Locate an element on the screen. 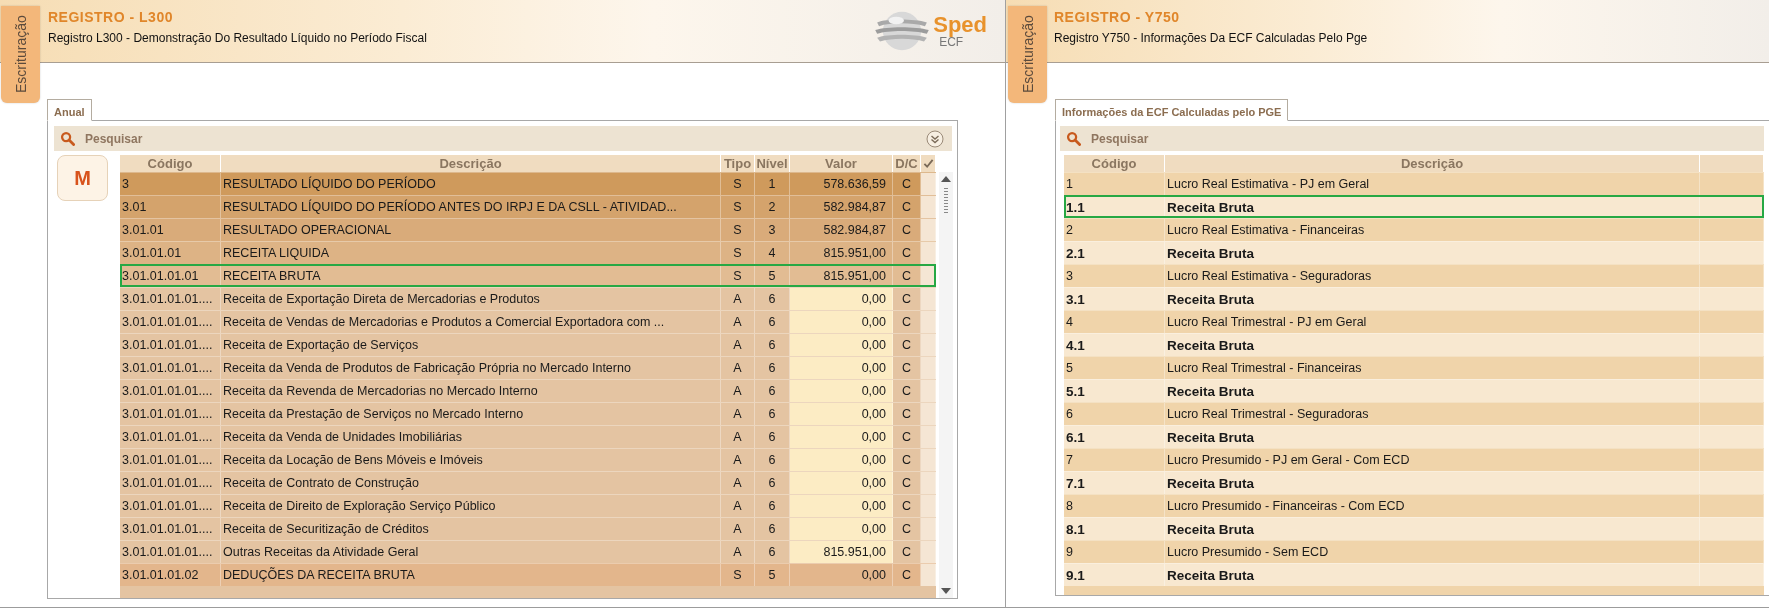 This screenshot has height=611, width=1769. table-row: 9 Lucro Presumido - Sem ECD is located at coordinates (1414, 551).